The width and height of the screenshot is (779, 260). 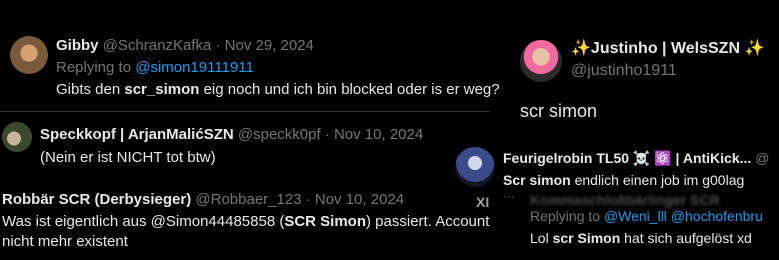 What do you see at coordinates (279, 134) in the screenshot?
I see `handle: @speckk0pf` at bounding box center [279, 134].